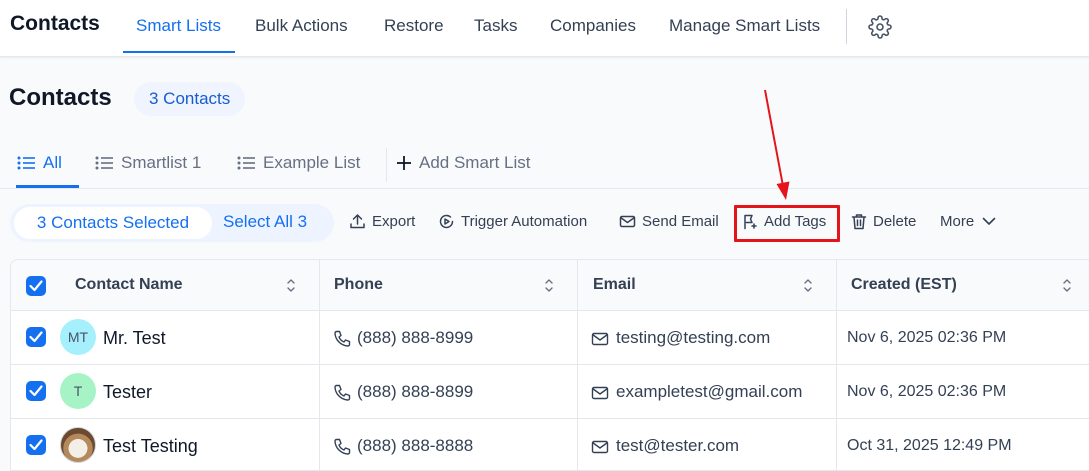 This screenshot has height=471, width=1089. I want to click on contact-phone: (888) 888-8899, so click(415, 392).